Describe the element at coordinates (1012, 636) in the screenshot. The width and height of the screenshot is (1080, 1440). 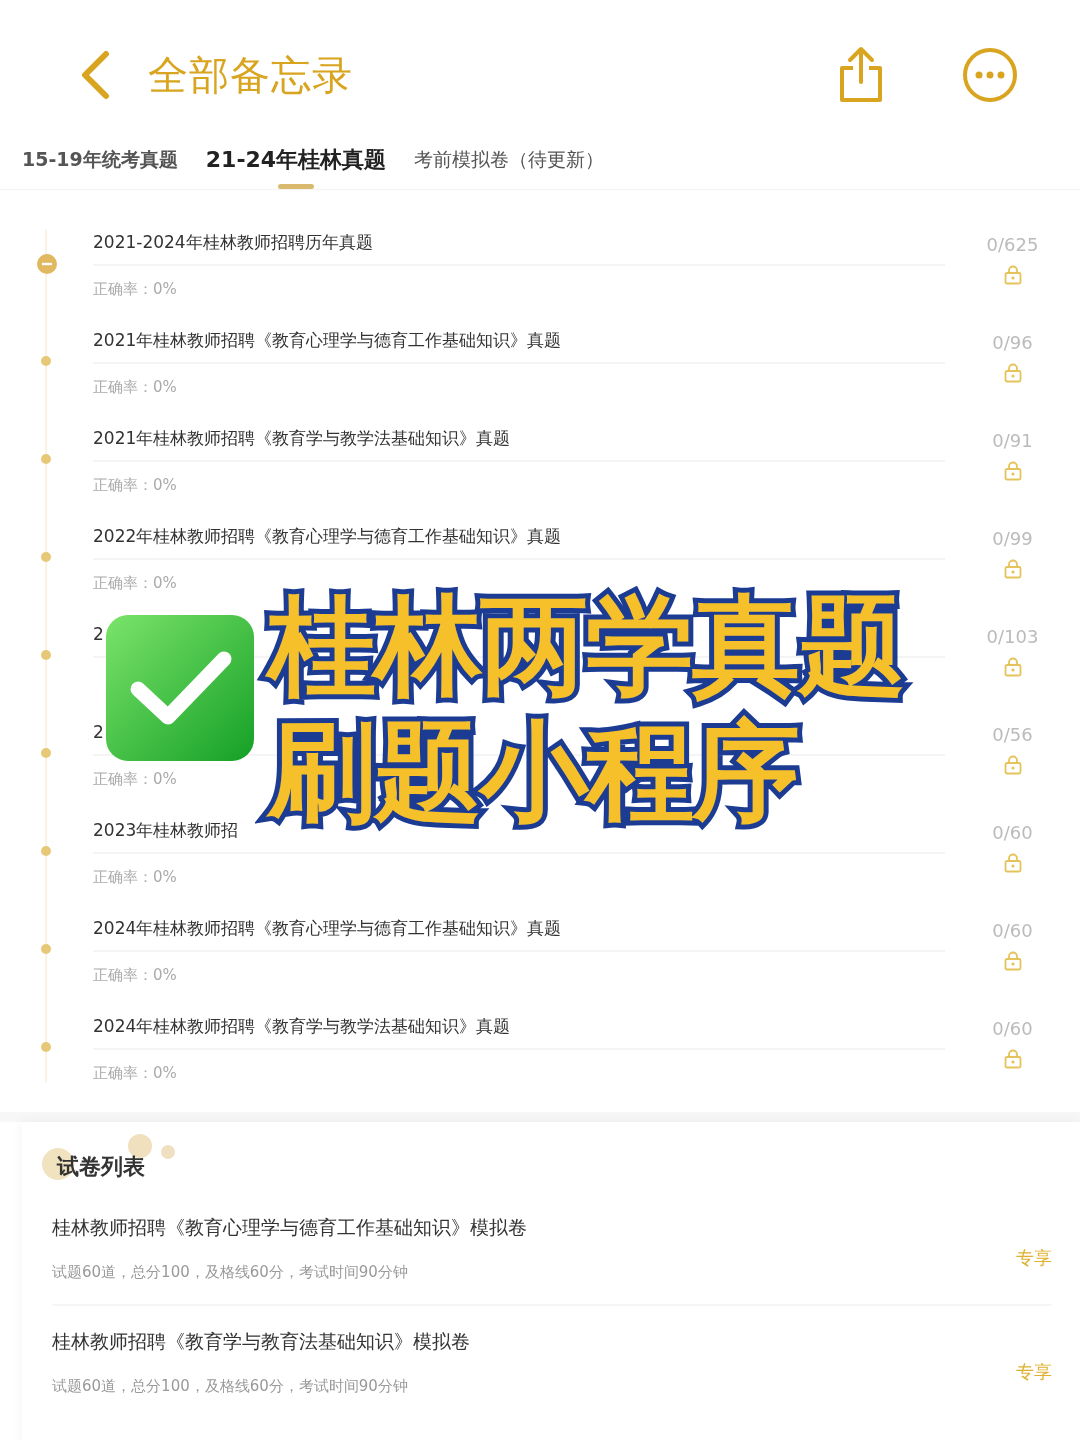
I see `progress-count: 0/103` at that location.